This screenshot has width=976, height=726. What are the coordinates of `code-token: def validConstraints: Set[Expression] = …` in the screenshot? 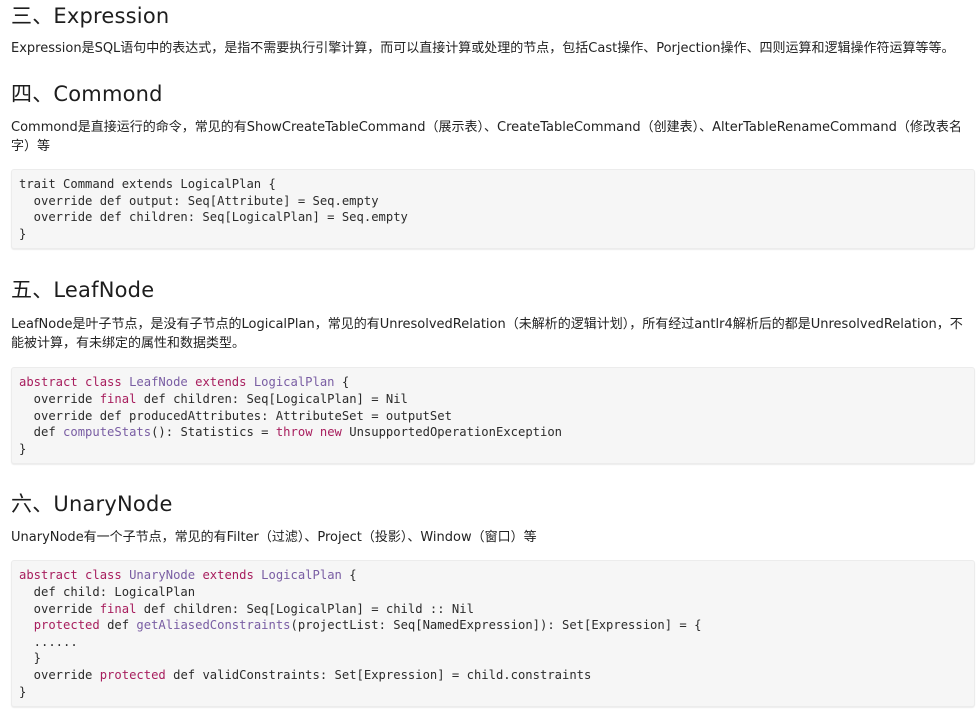 It's located at (378, 674).